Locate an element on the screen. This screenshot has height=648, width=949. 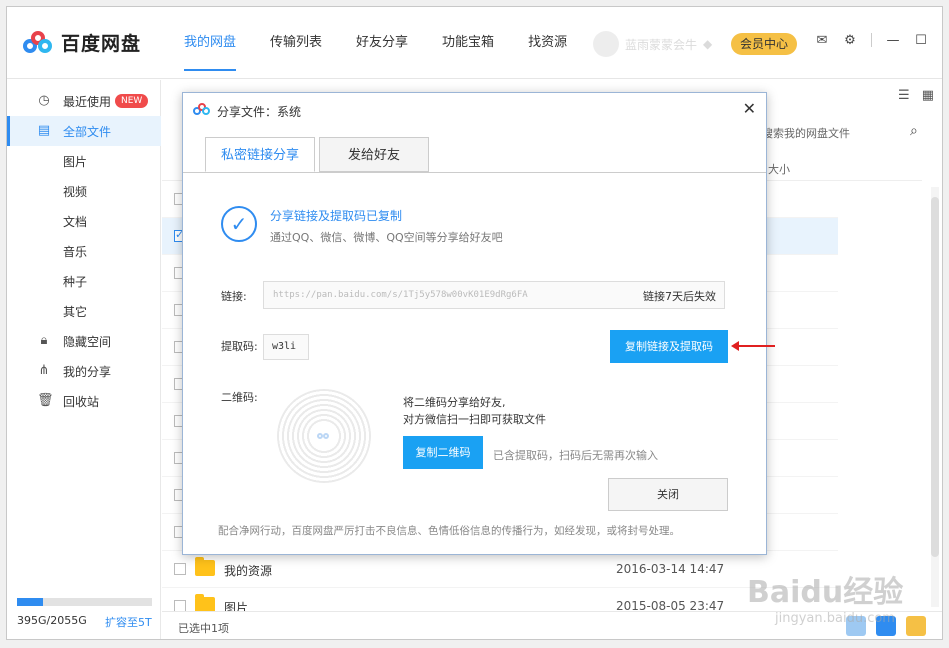
sidebar-item-documents: 文档 is located at coordinates (84, 221).